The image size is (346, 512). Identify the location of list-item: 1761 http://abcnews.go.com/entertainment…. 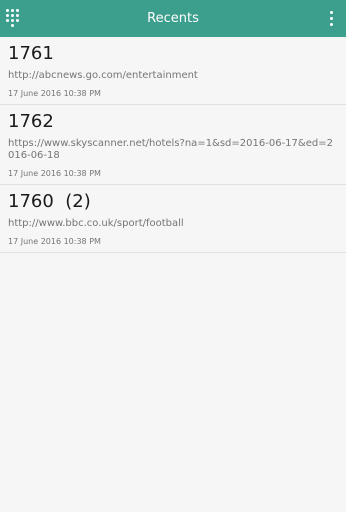
(173, 71).